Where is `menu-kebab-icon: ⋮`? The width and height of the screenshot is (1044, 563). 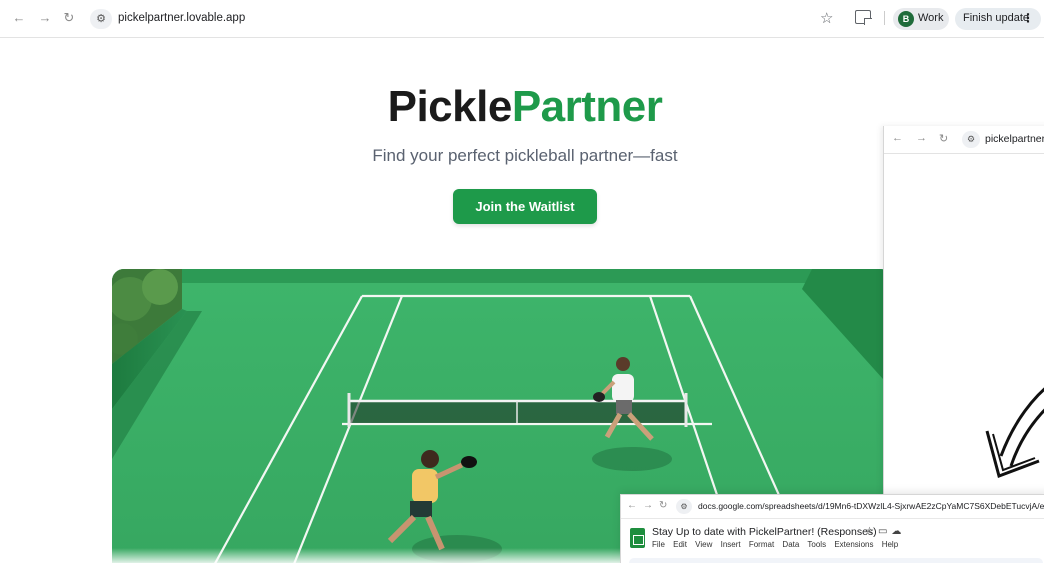 menu-kebab-icon: ⋮ is located at coordinates (1028, 18).